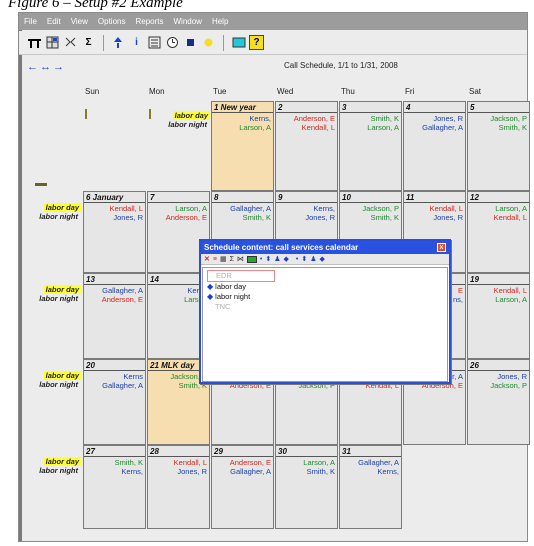 The image size is (534, 546). What do you see at coordinates (441, 247) in the screenshot?
I see `close-icon: x` at bounding box center [441, 247].